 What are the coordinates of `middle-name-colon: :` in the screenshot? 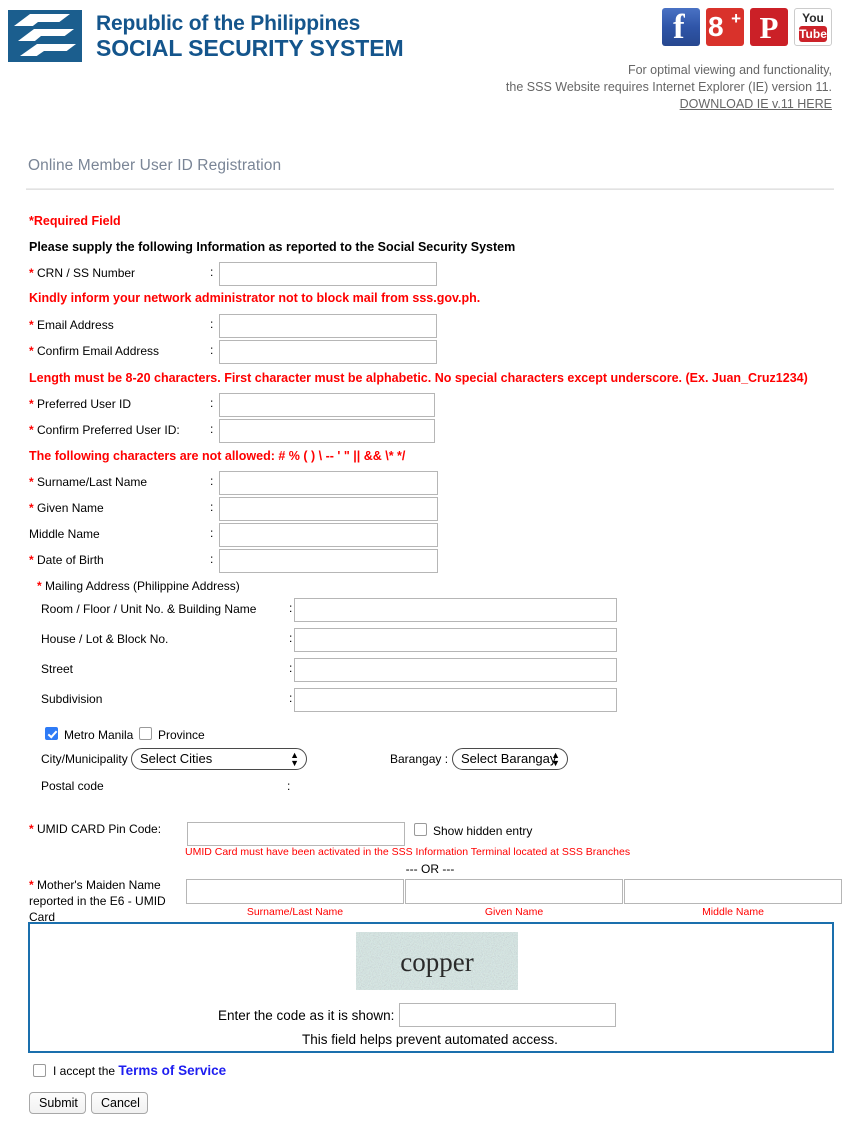 It's located at (212, 533).